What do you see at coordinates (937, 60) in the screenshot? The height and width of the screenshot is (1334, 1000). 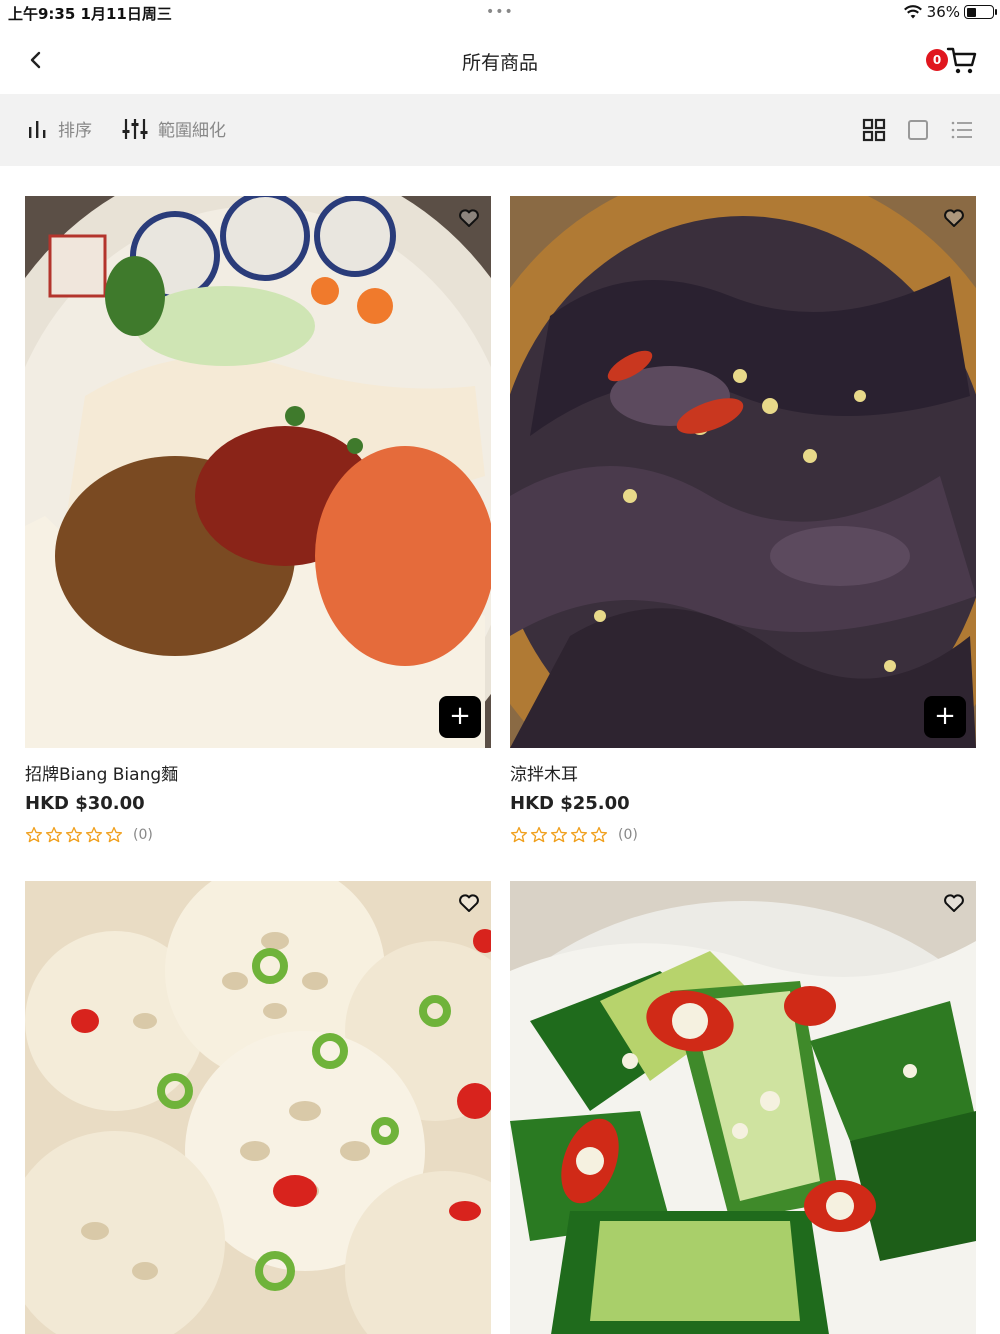 I see `cart-count-badge: 0` at bounding box center [937, 60].